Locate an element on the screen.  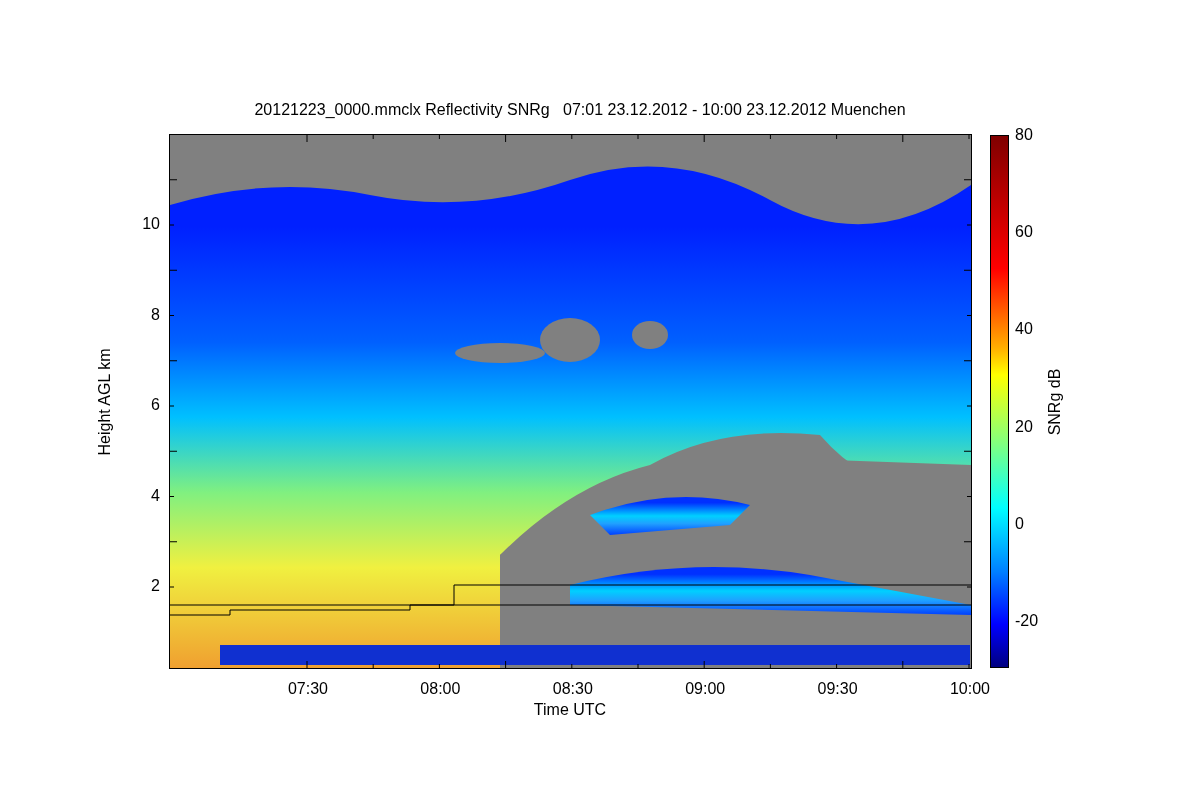
y-tick-label: 8 is located at coordinates (155, 314).